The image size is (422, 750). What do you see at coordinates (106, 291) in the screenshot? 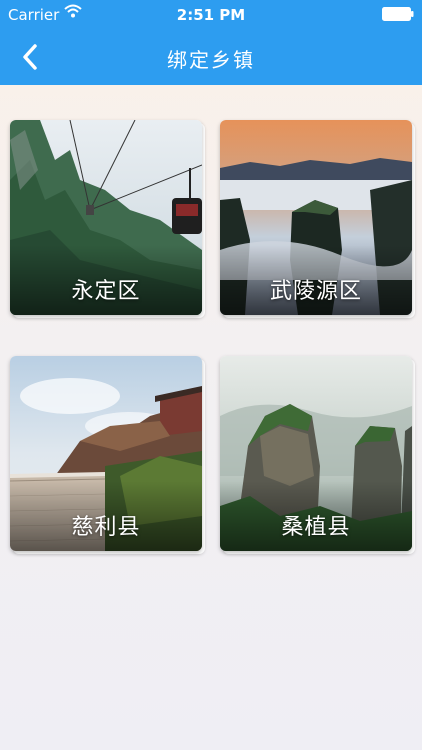
I see `town-name: 永定区` at bounding box center [106, 291].